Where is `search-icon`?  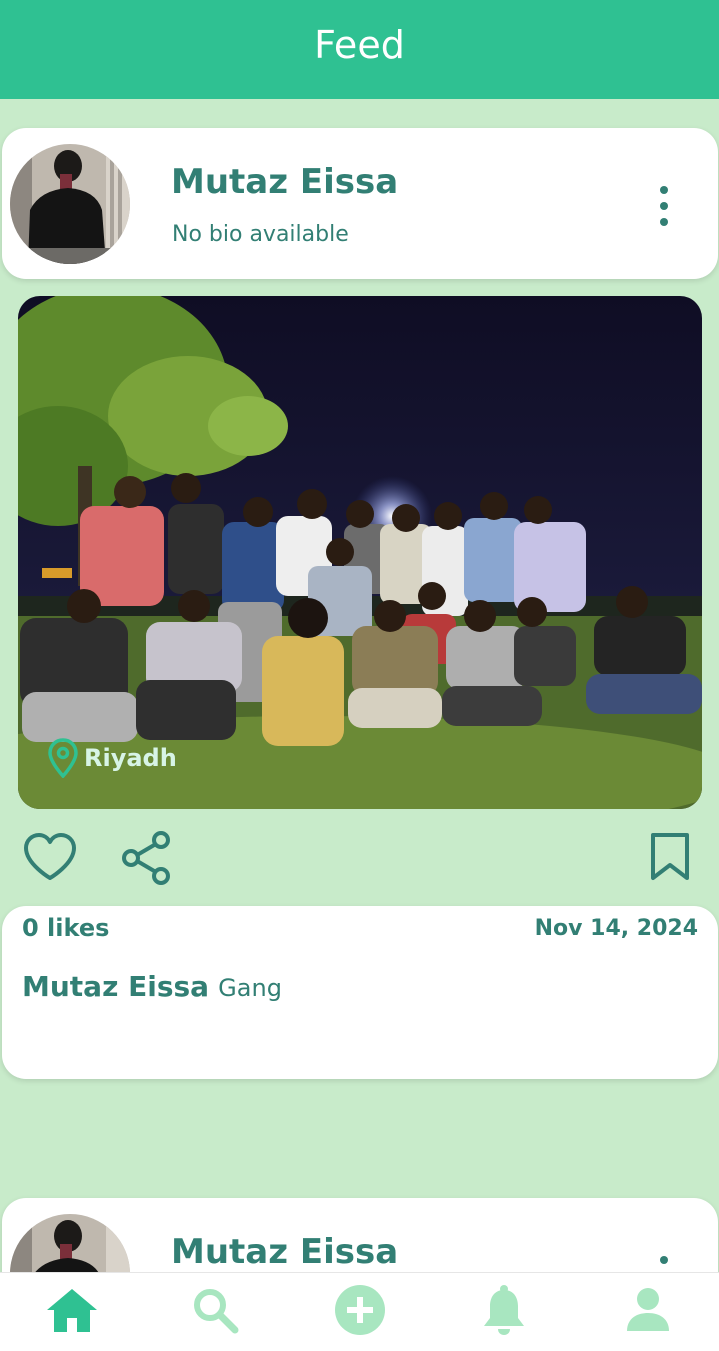 search-icon is located at coordinates (216, 1311).